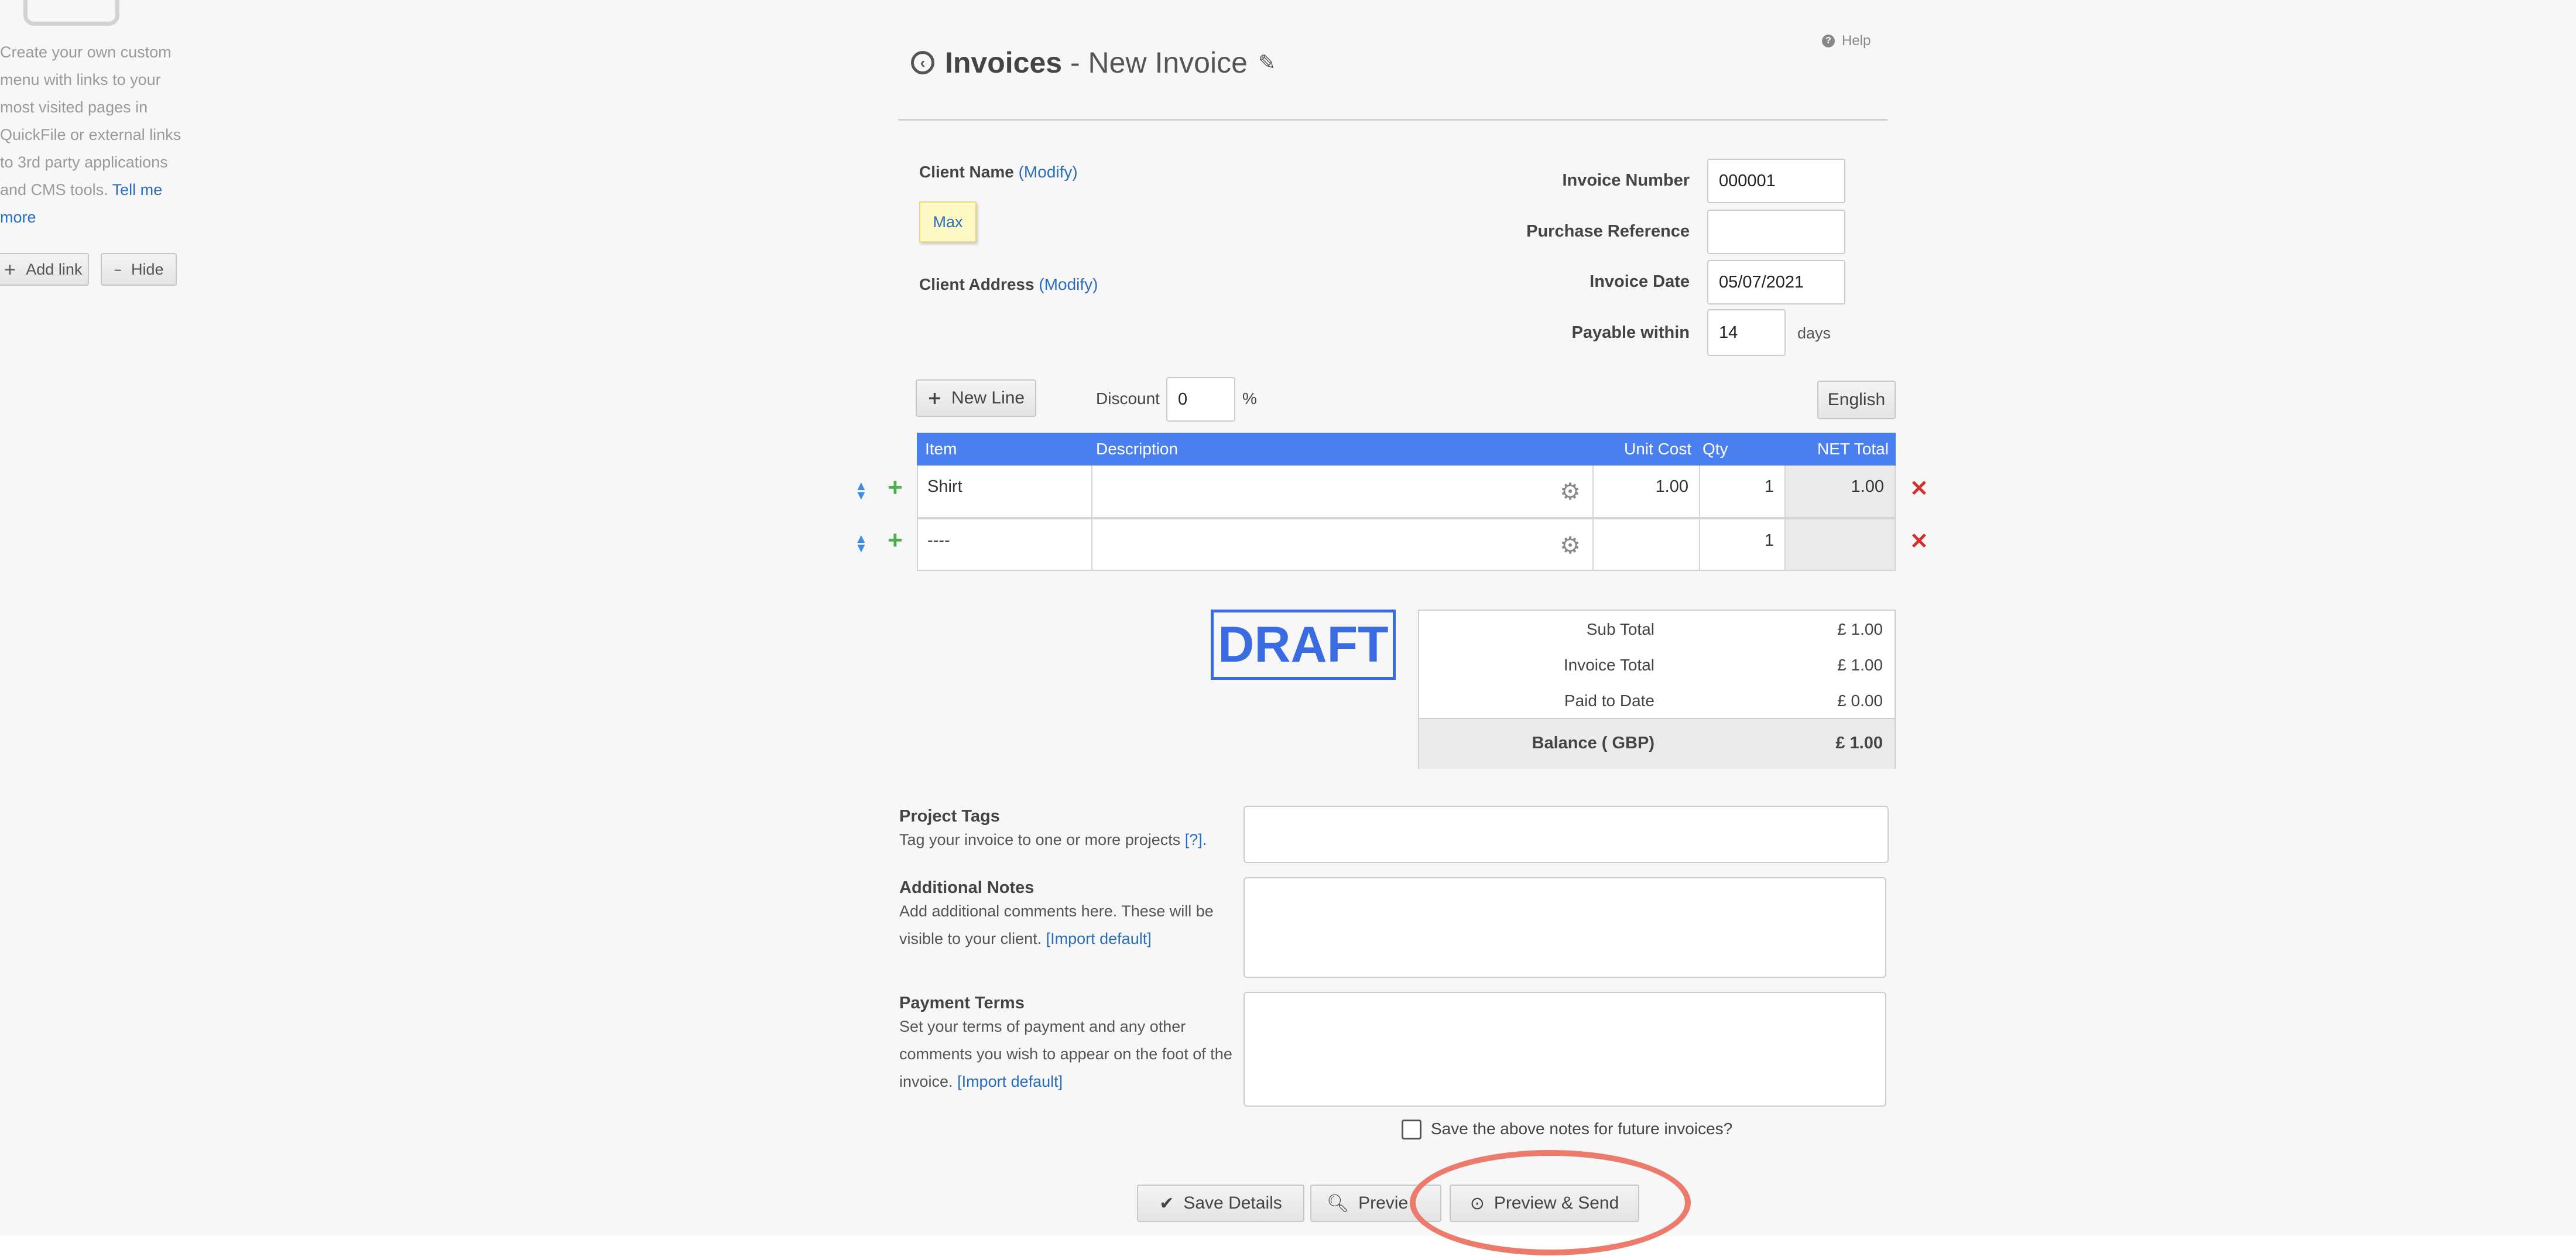 The height and width of the screenshot is (1256, 2576). I want to click on item-cell: ----, so click(1005, 544).